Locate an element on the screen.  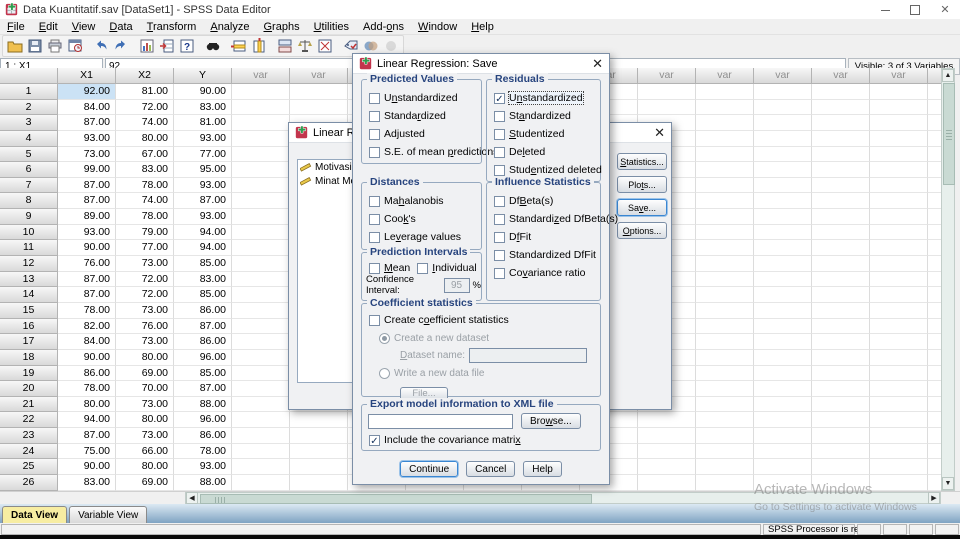
predicted-unstandardized-checkbox: Unstandardized is located at coordinates (421, 98).